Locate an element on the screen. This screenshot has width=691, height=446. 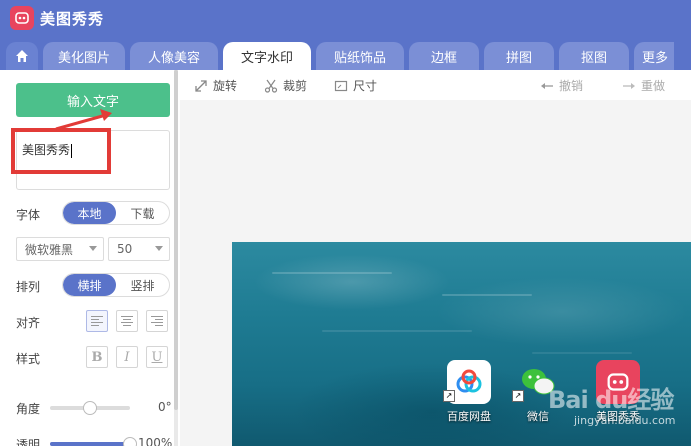
arrange-horizontal-option: 横排 is located at coordinates (89, 285).